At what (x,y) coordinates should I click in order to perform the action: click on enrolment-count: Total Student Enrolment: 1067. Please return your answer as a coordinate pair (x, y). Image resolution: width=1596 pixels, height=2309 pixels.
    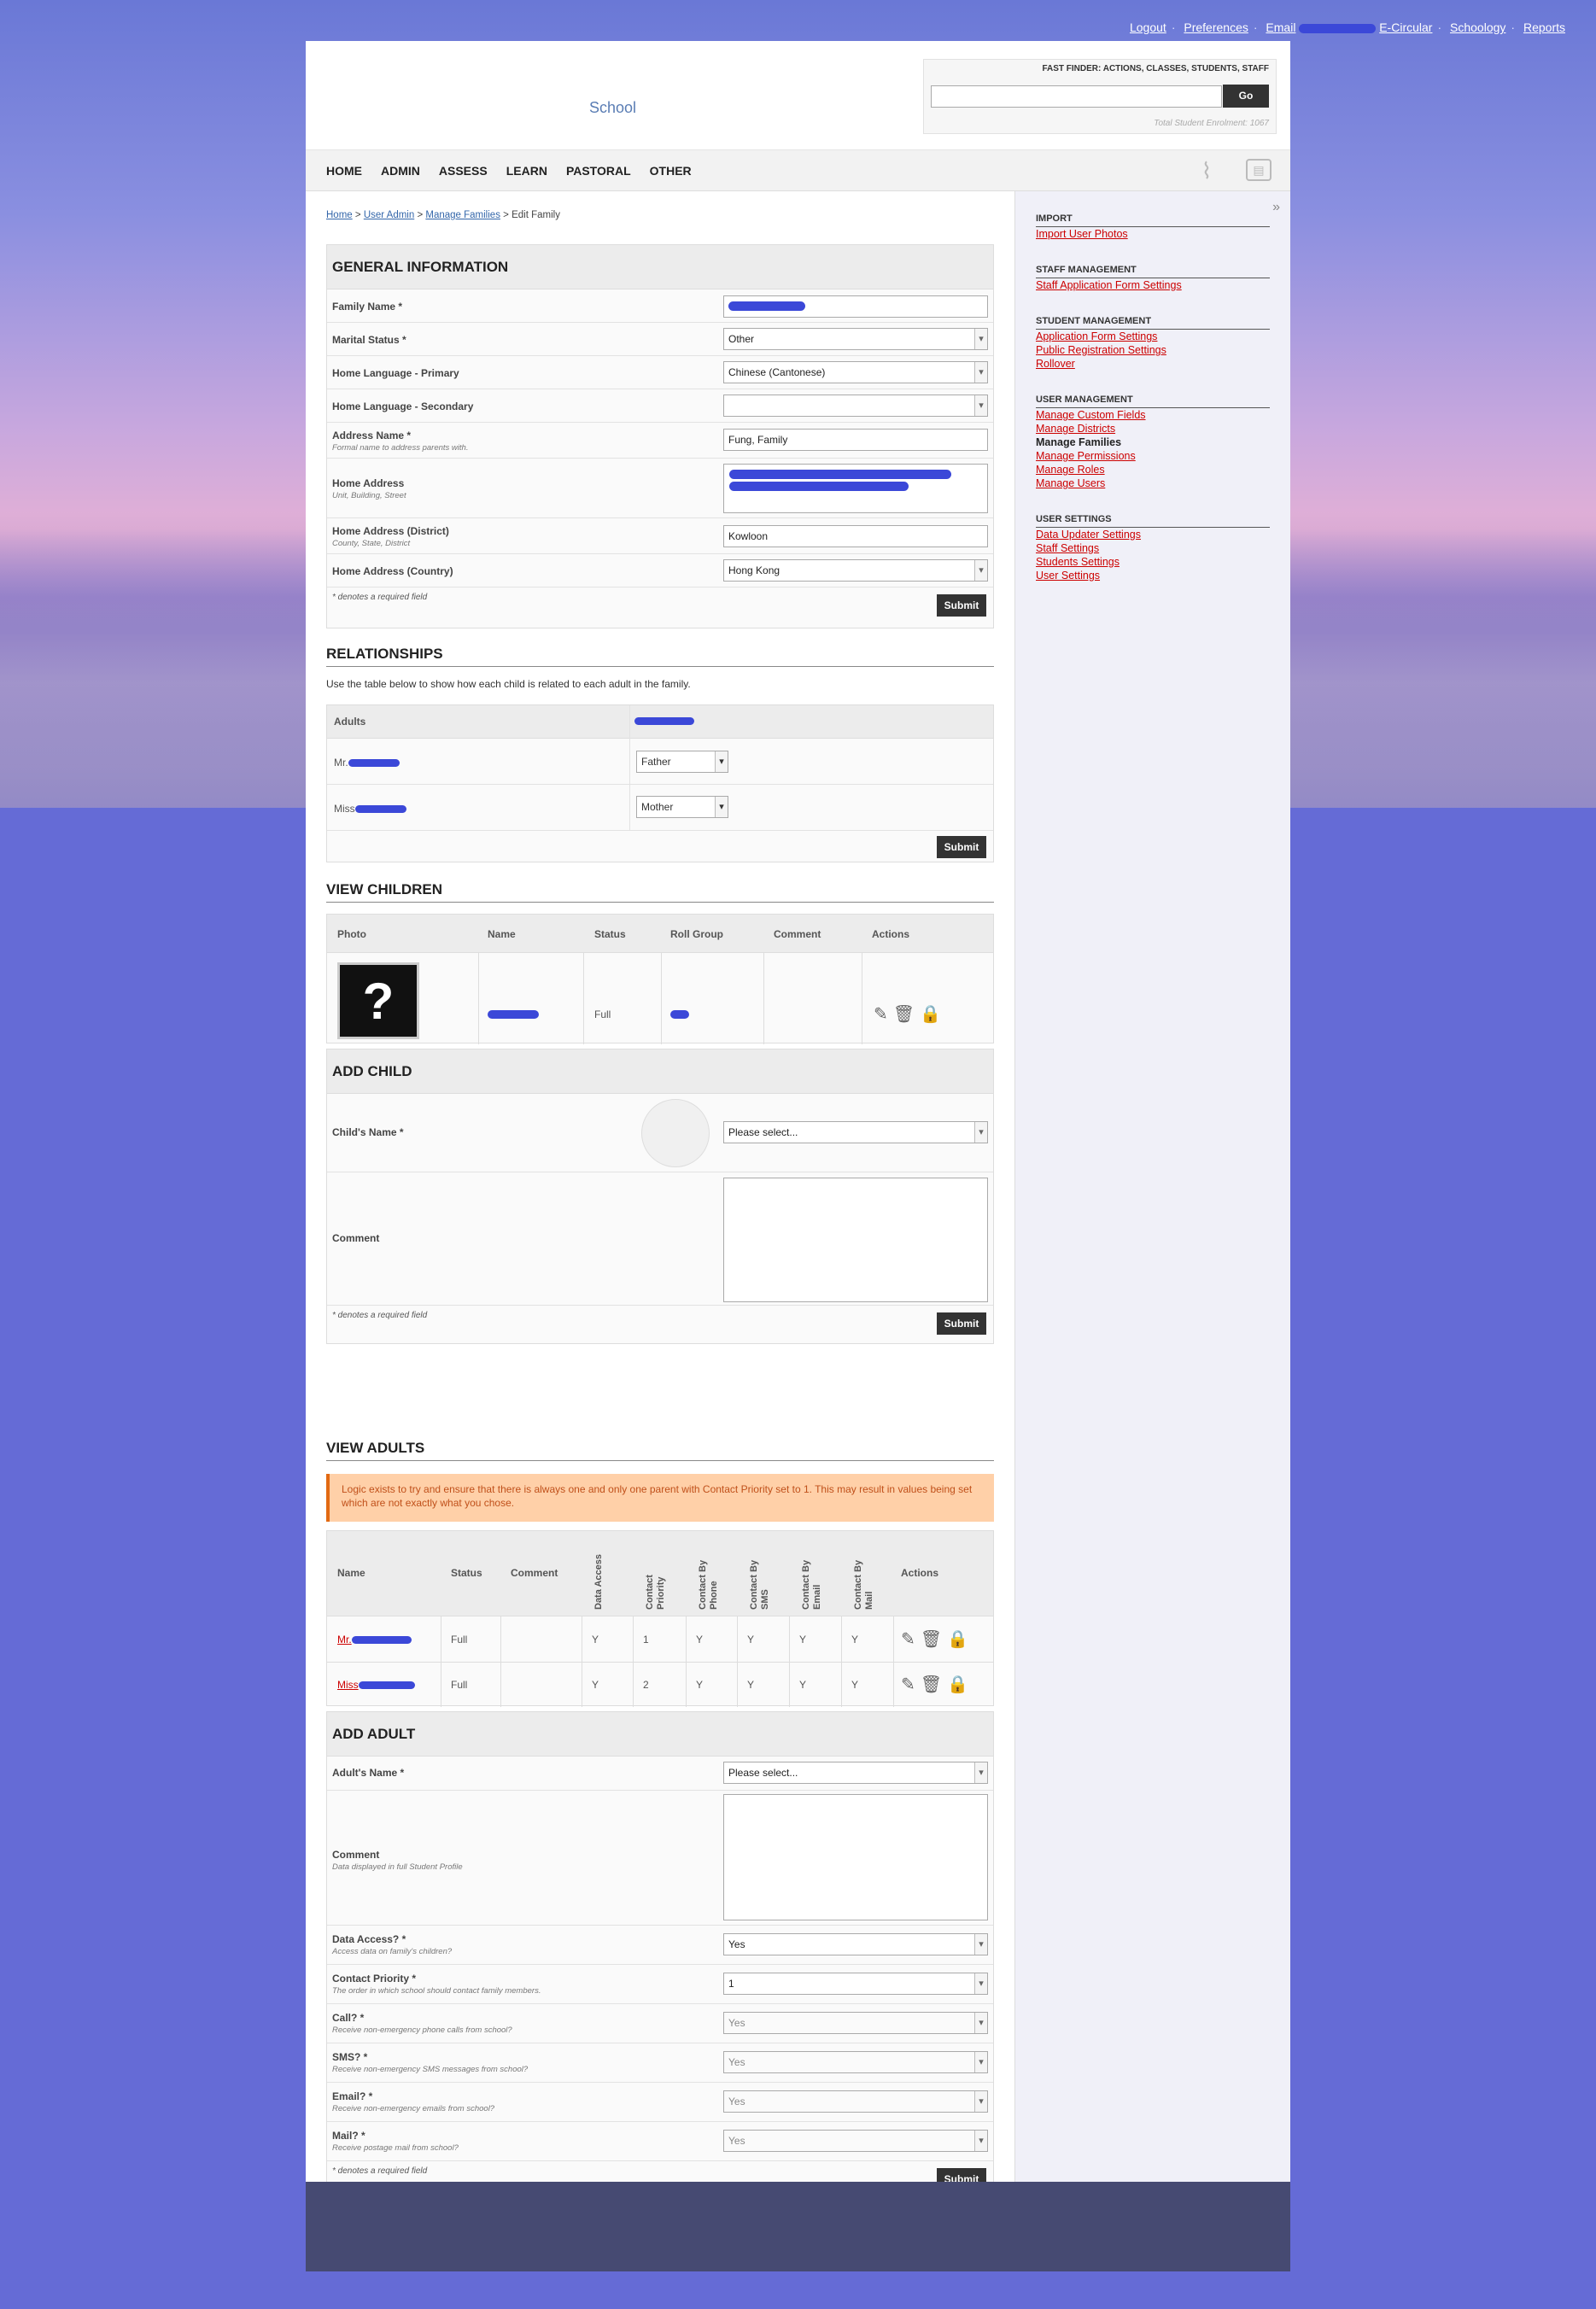
    Looking at the image, I should click on (1211, 123).